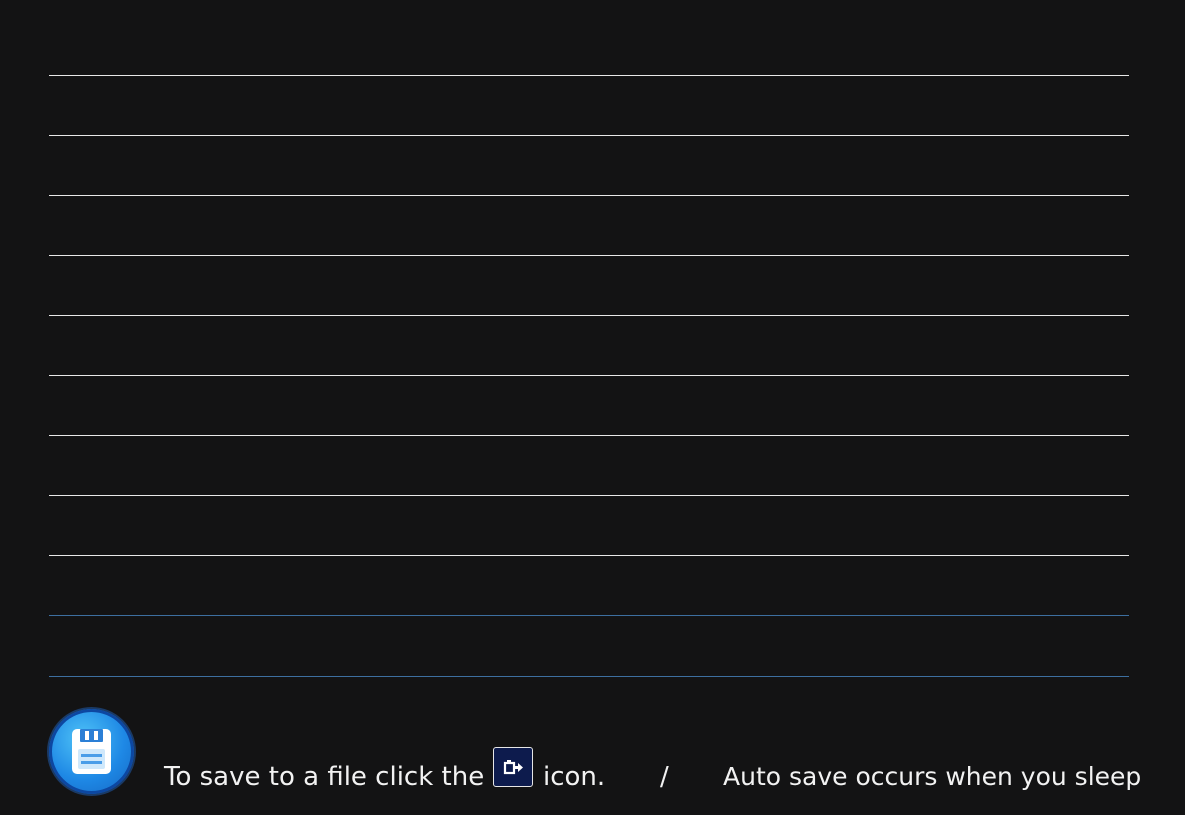 The width and height of the screenshot is (1185, 815). What do you see at coordinates (574, 777) in the screenshot?
I see `save-hint-suffix: icon.` at bounding box center [574, 777].